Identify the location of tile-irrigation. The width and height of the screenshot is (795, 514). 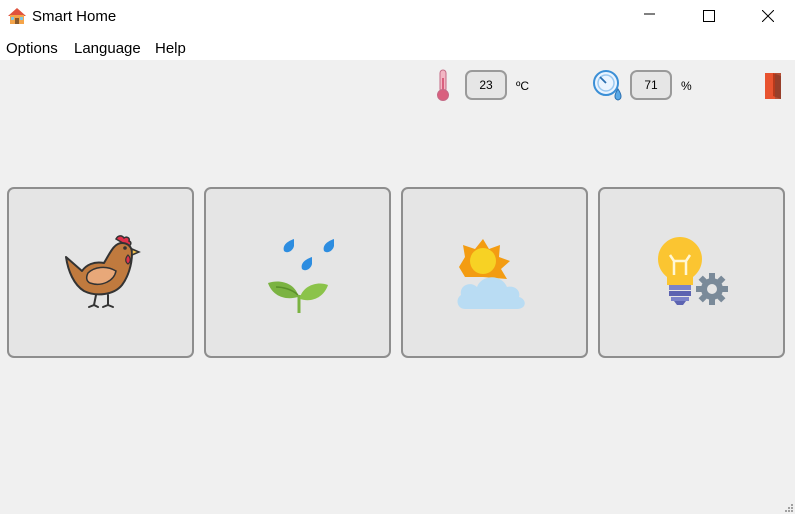
(297, 272).